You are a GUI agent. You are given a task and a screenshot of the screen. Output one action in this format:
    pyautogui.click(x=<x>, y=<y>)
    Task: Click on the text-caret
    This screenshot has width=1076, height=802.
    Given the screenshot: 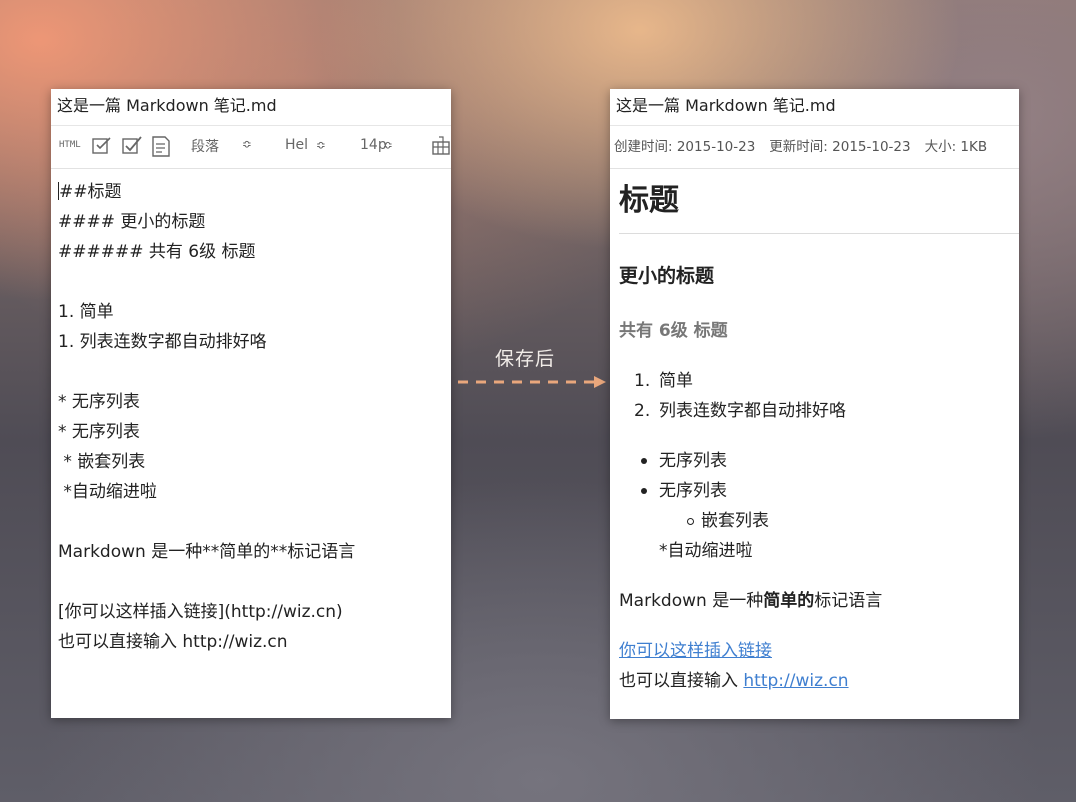 What is the action you would take?
    pyautogui.click(x=58, y=191)
    